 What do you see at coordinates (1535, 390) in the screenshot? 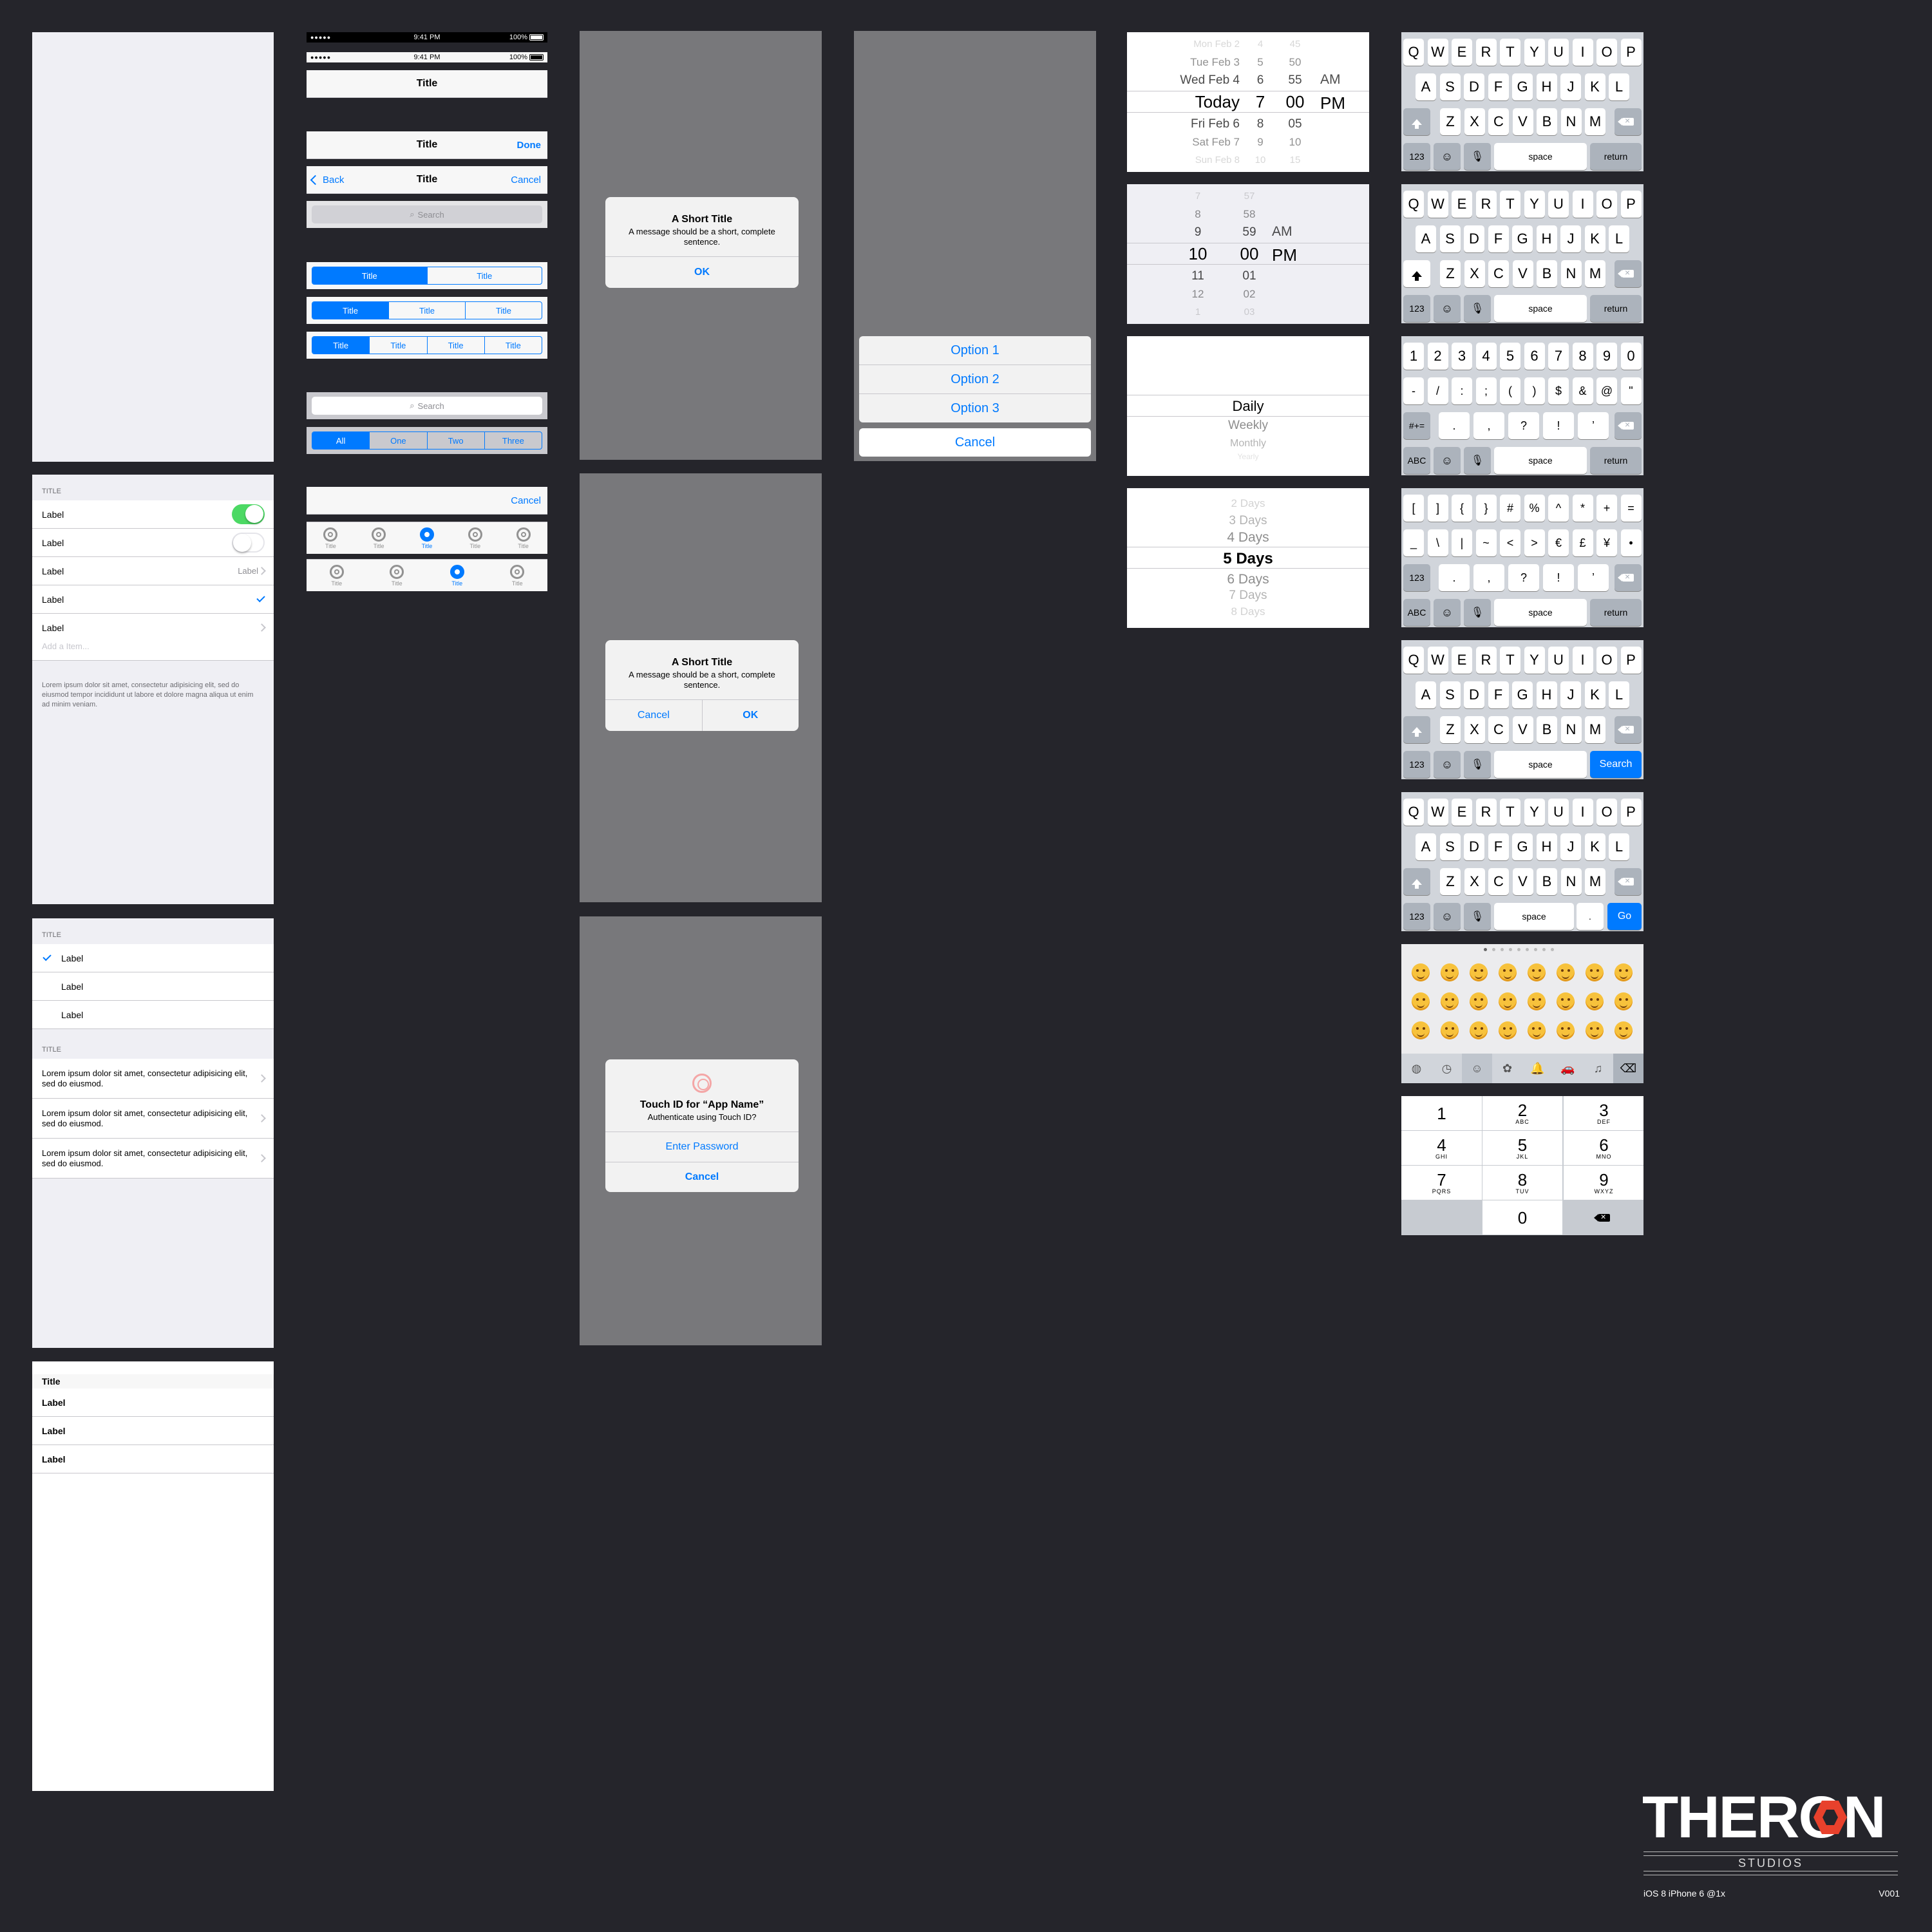
I see `key-symbol: )` at bounding box center [1535, 390].